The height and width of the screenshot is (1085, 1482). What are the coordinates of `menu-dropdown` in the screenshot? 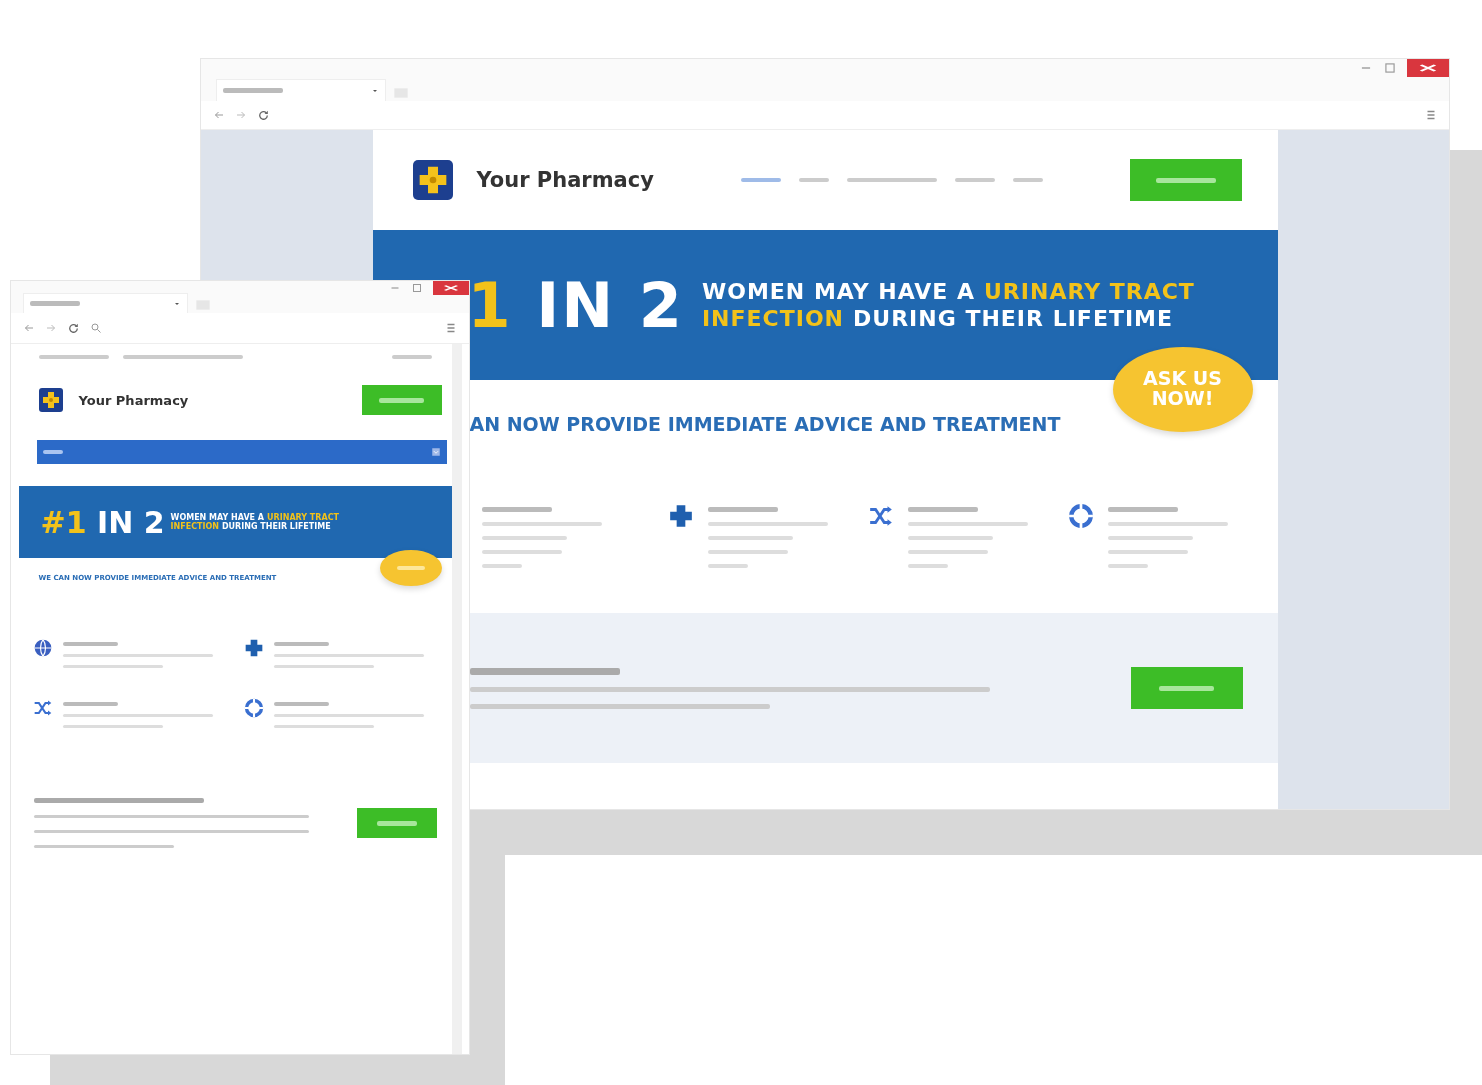 It's located at (241, 452).